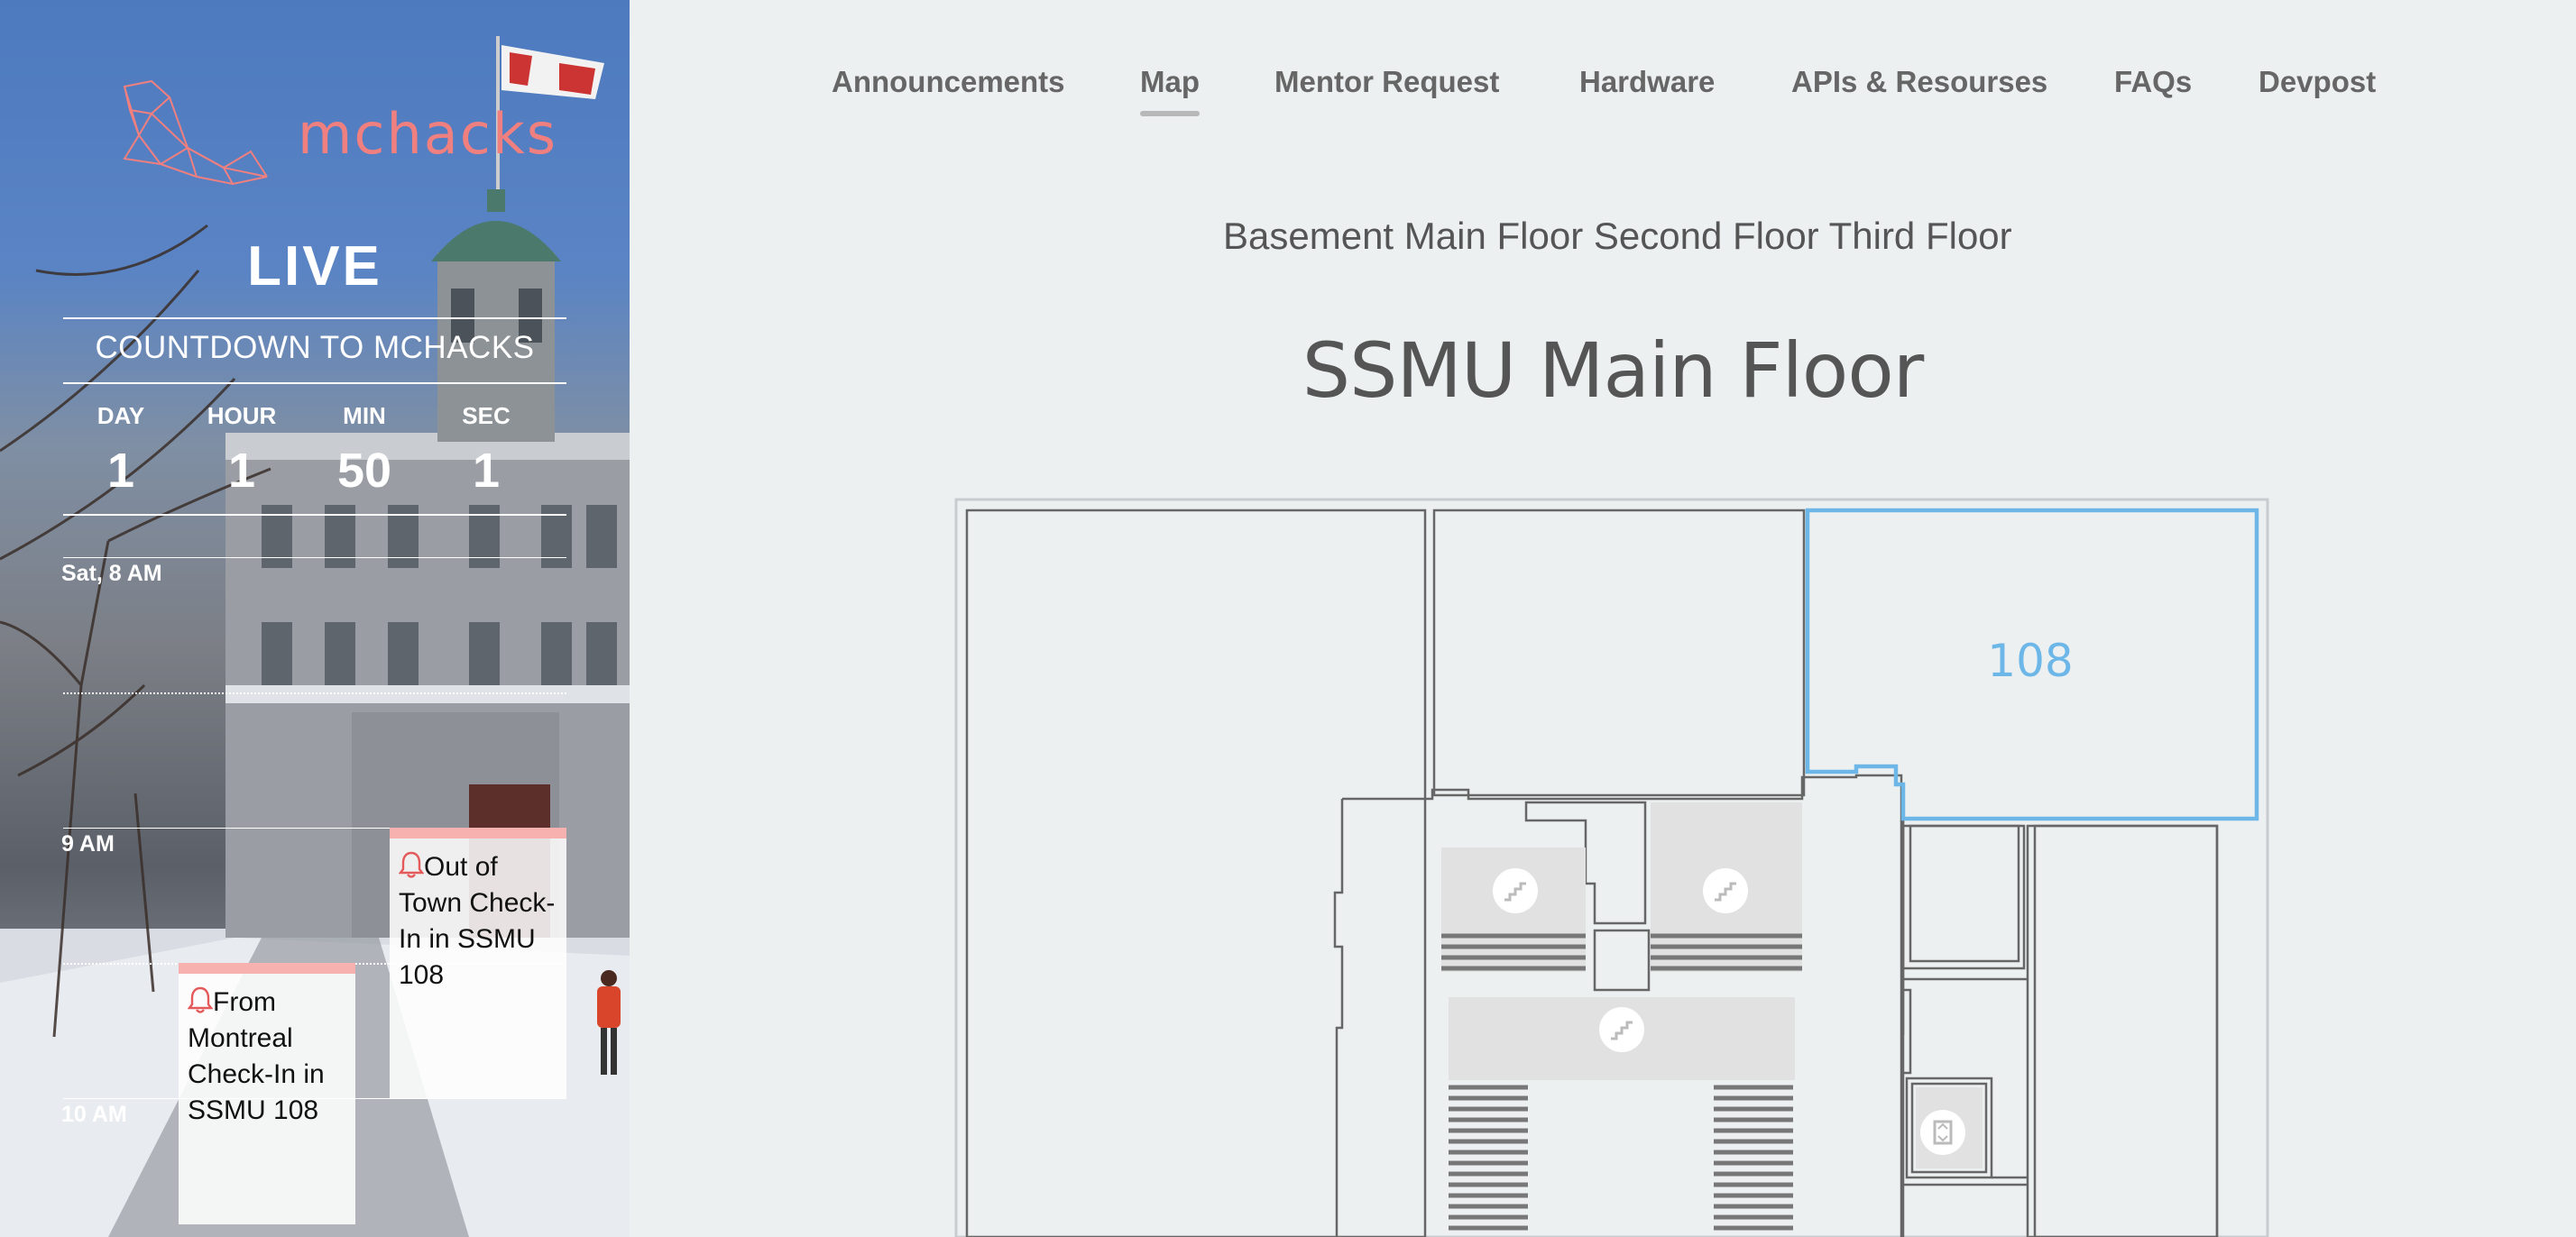  I want to click on nav-devpost: Devpost, so click(2317, 82).